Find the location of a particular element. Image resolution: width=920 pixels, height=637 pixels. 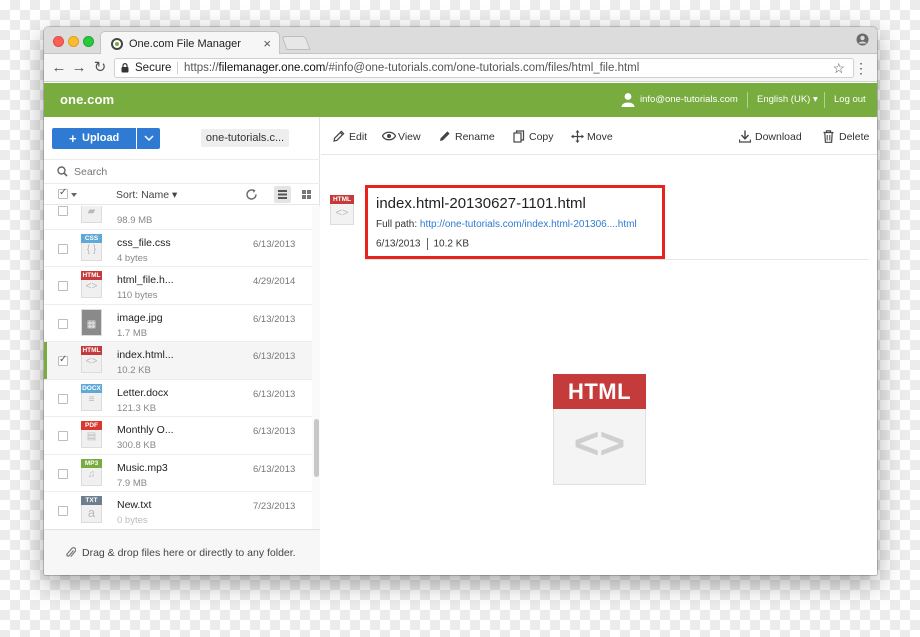

pdf-file-icon: PDF ▤ is located at coordinates (91, 434).